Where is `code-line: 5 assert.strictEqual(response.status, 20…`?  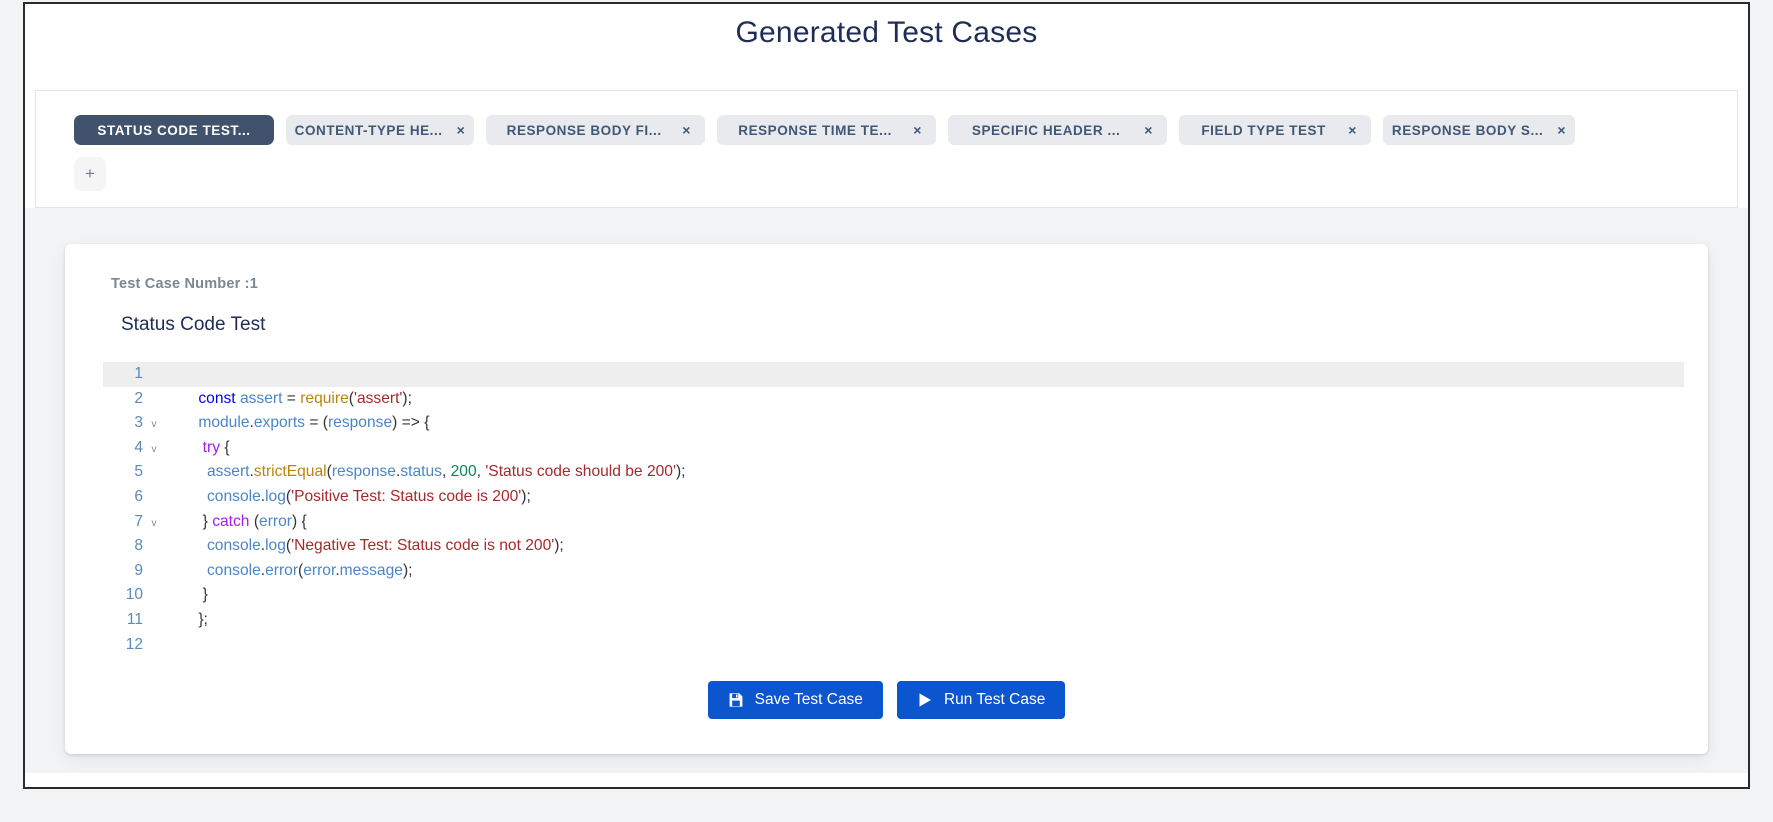 code-line: 5 assert.strictEqual(response.status, 20… is located at coordinates (893, 472).